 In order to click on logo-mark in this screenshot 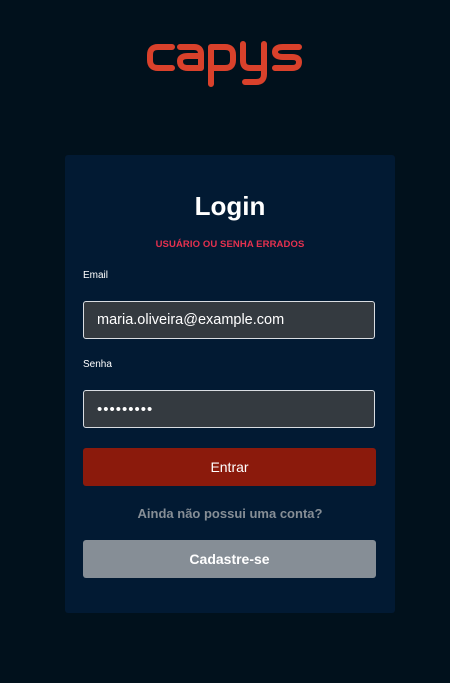, I will do `click(224, 64)`.